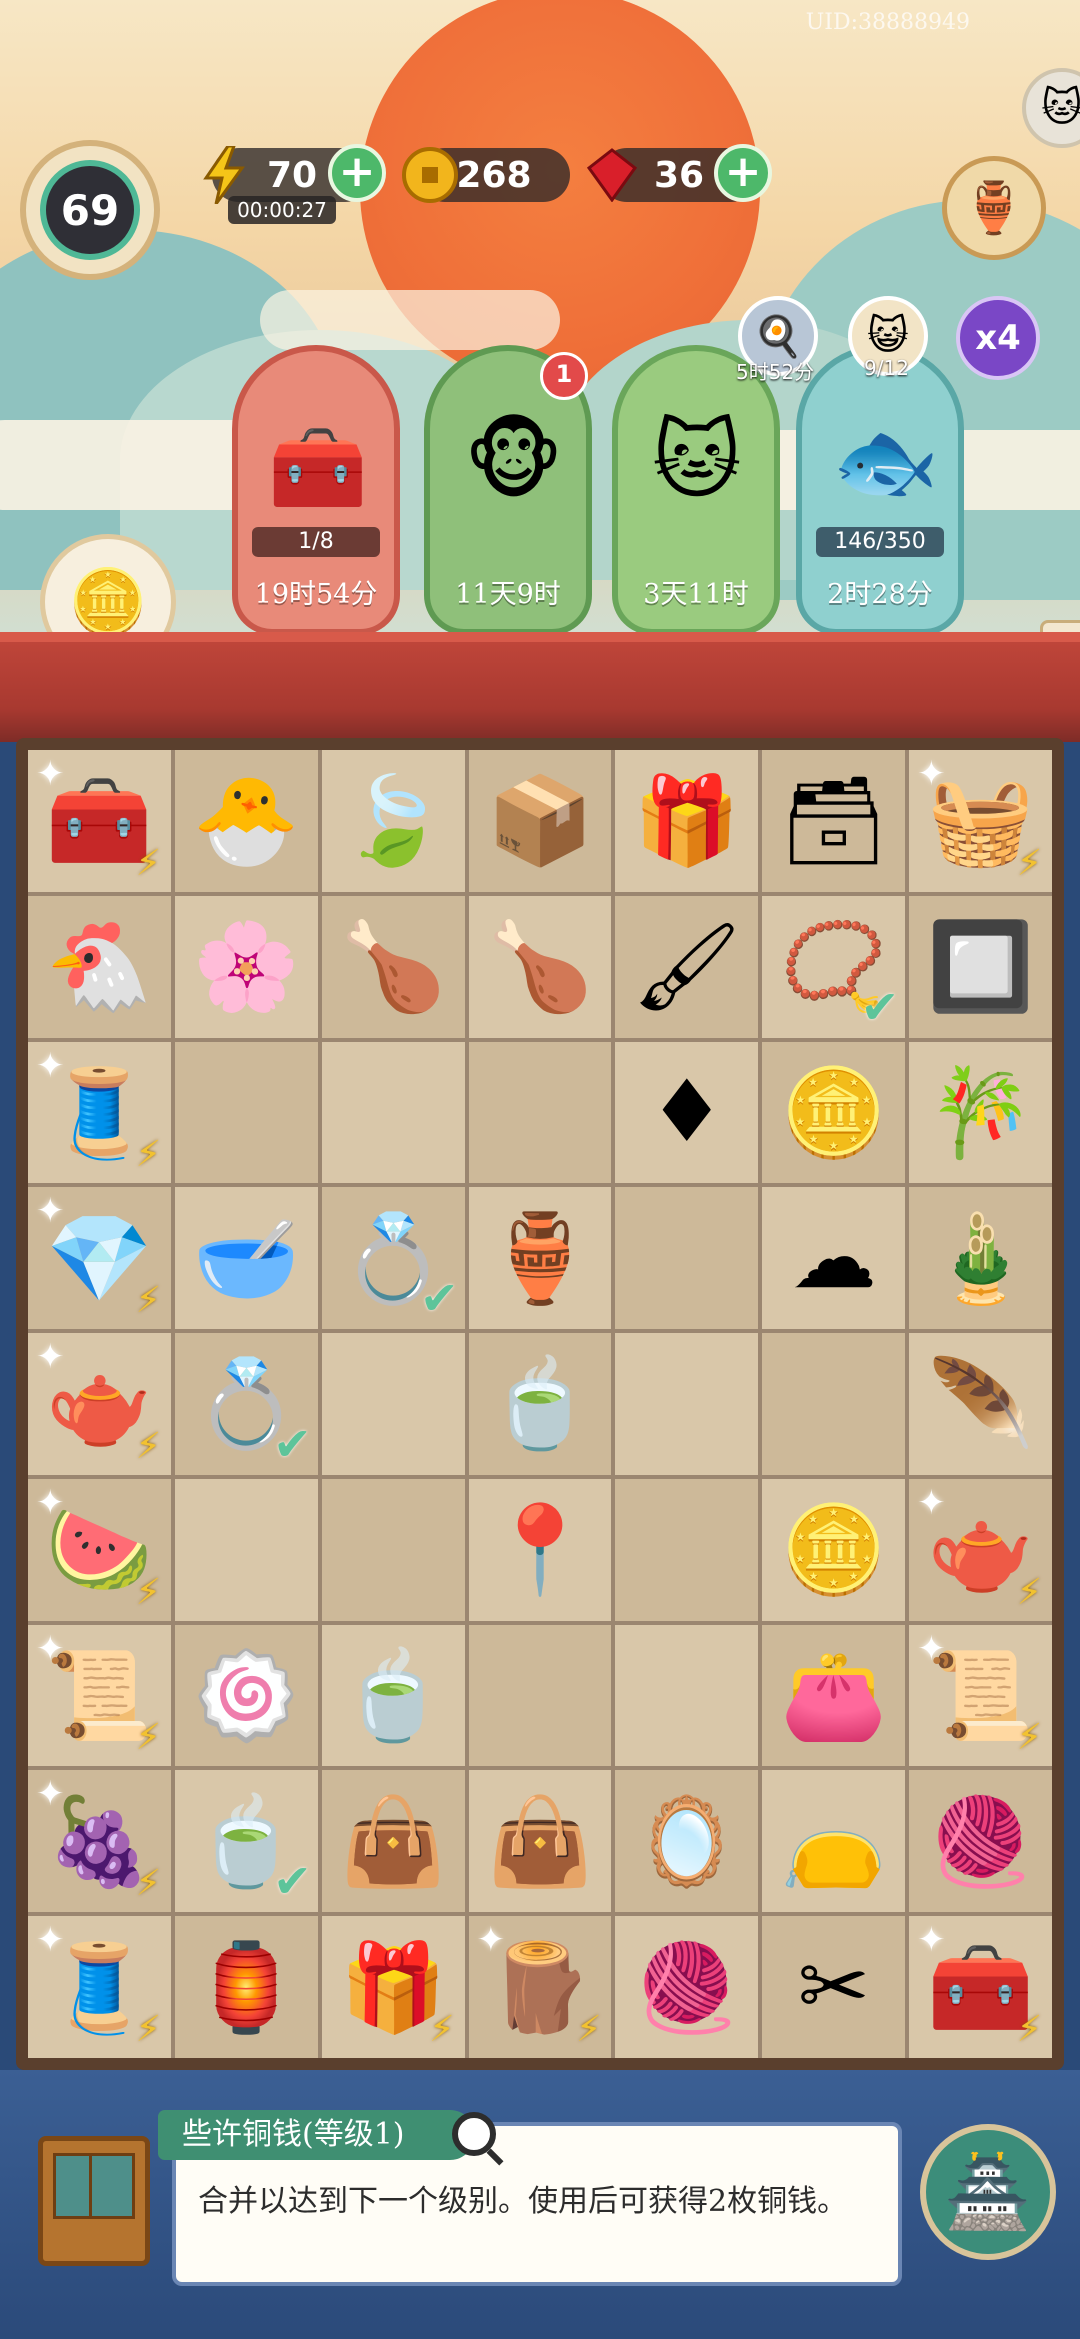 Image resolution: width=1080 pixels, height=2339 pixels. I want to click on player-level-badge: 69, so click(90, 210).